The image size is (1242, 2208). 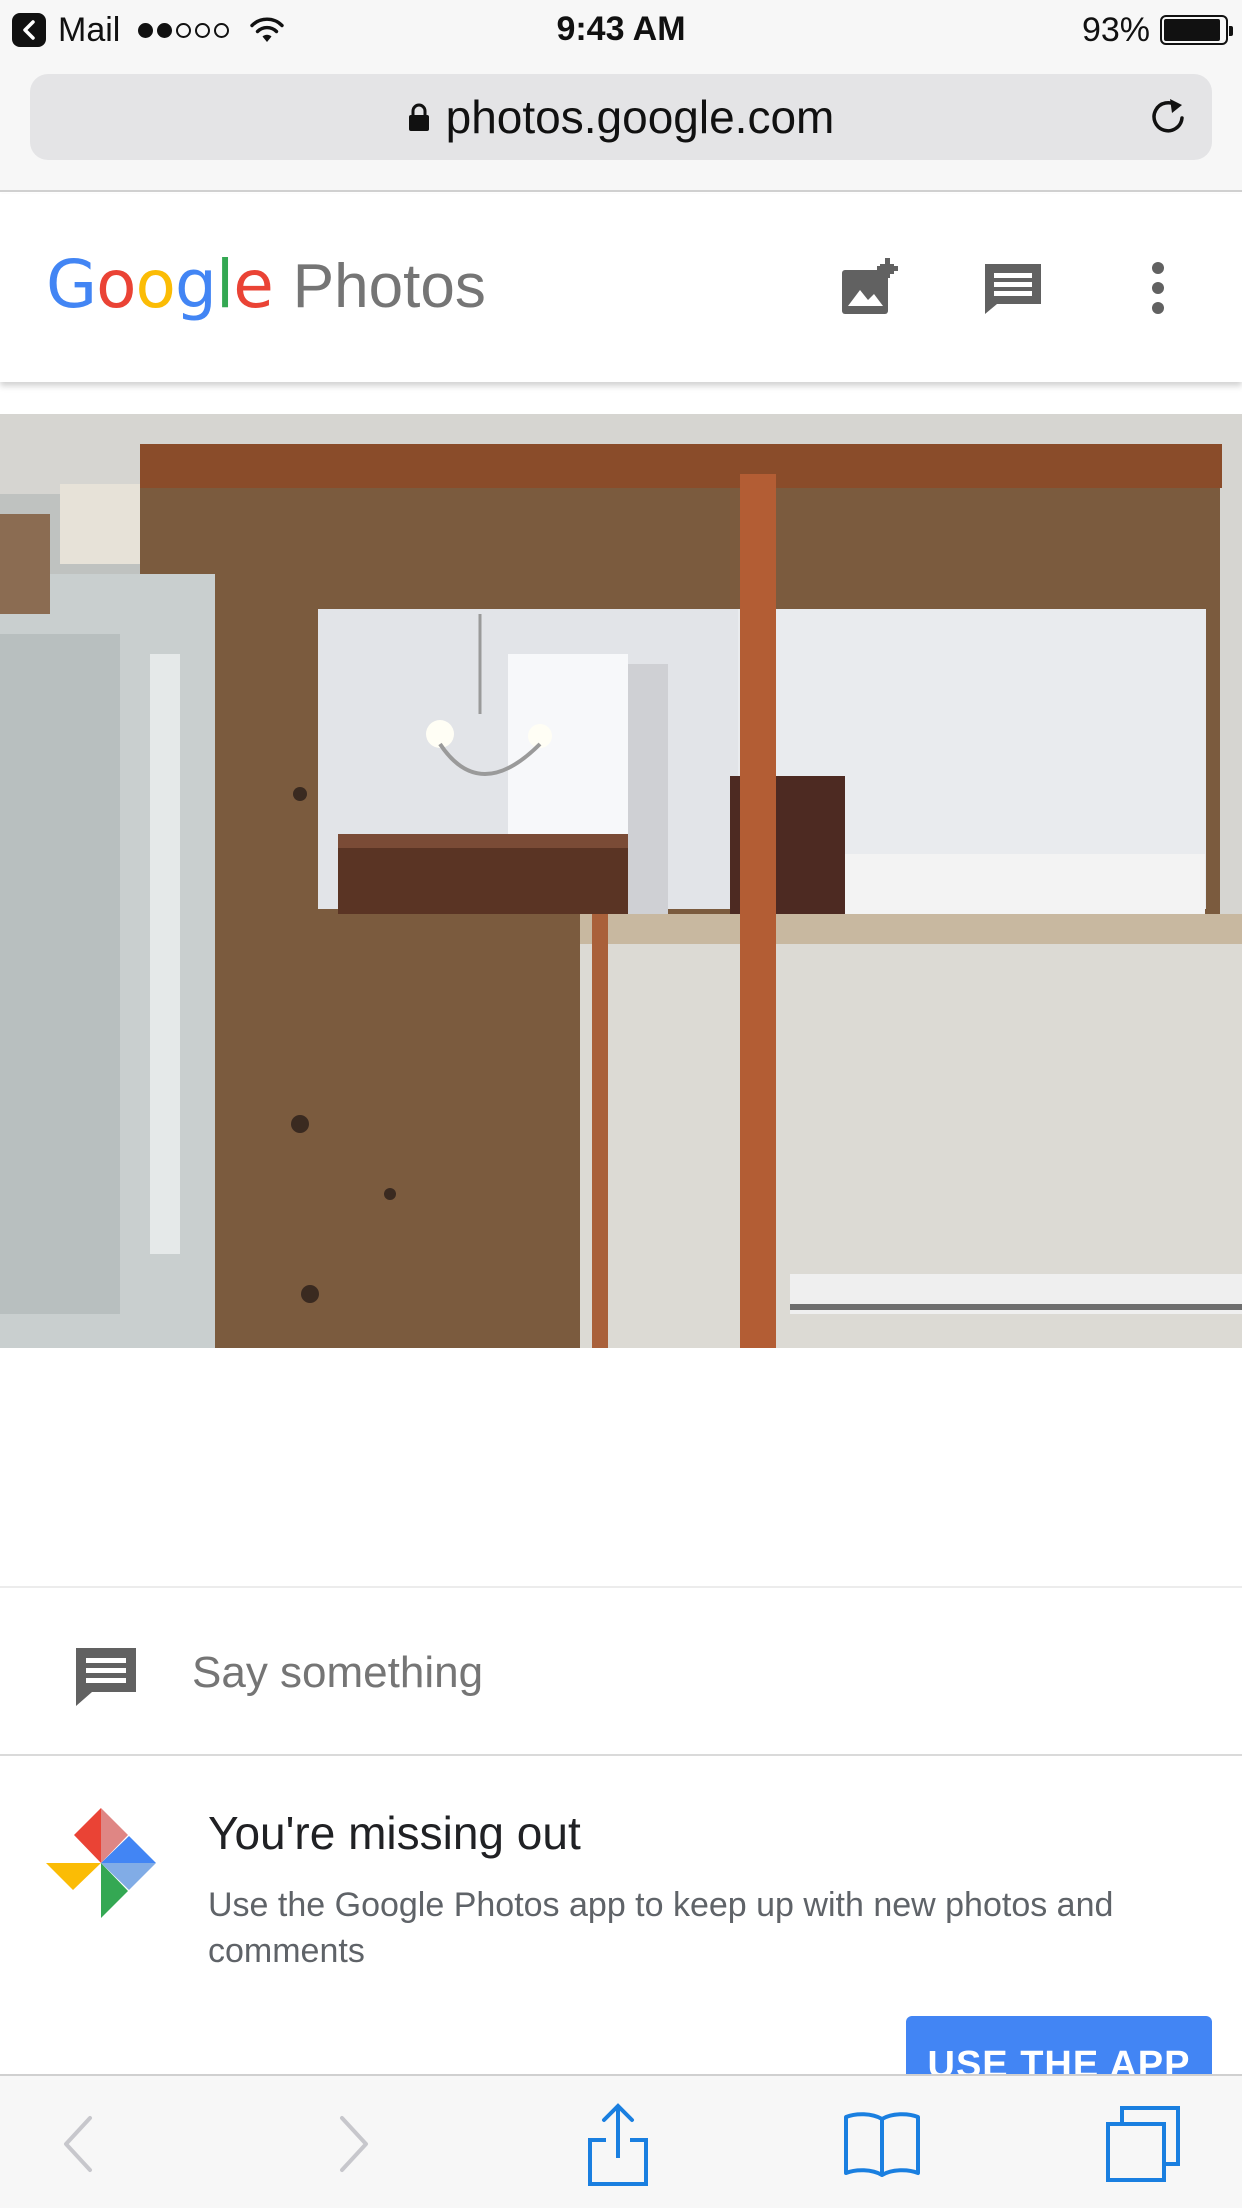 I want to click on logo-letter: G, so click(x=71, y=284).